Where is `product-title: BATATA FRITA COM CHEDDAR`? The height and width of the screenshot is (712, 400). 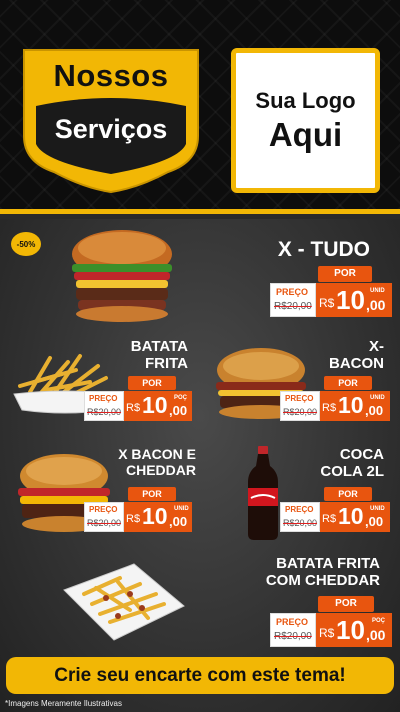 product-title: BATATA FRITA COM CHEDDAR is located at coordinates (322, 572).